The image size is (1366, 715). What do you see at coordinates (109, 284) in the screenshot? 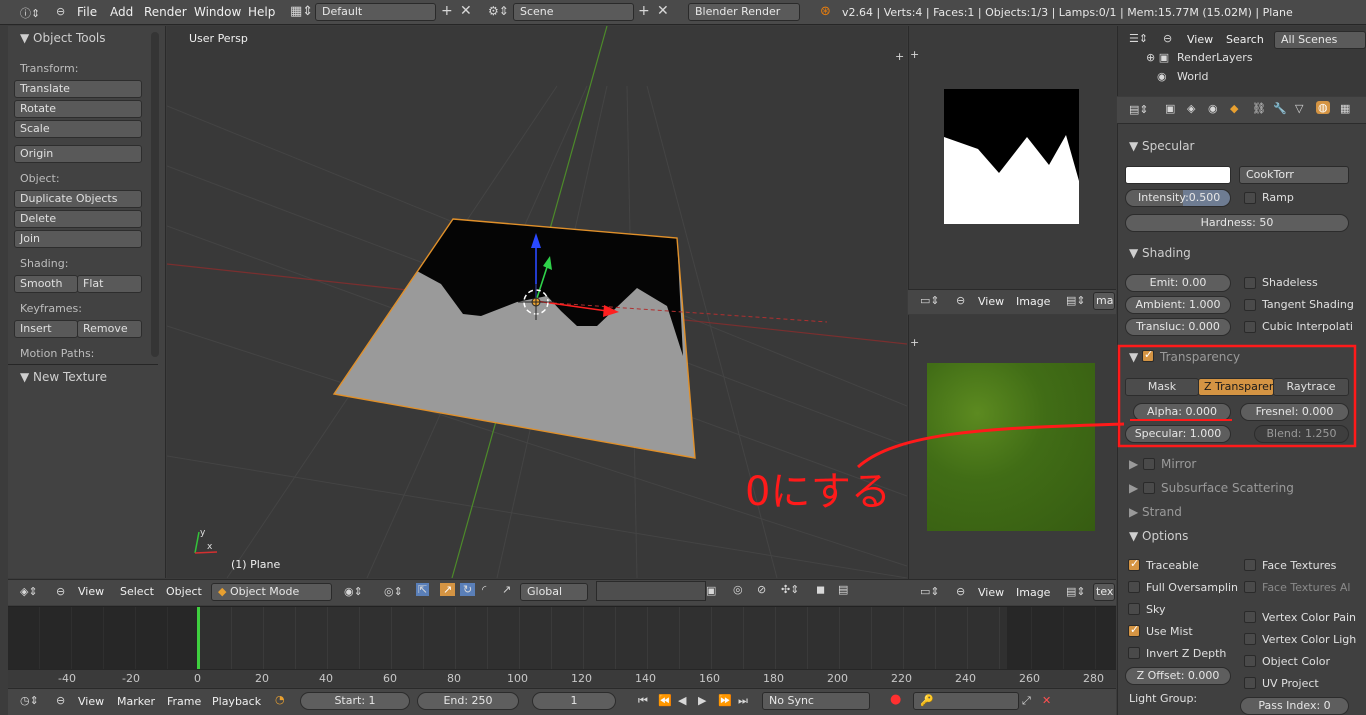
I see `flat-button: Flat` at bounding box center [109, 284].